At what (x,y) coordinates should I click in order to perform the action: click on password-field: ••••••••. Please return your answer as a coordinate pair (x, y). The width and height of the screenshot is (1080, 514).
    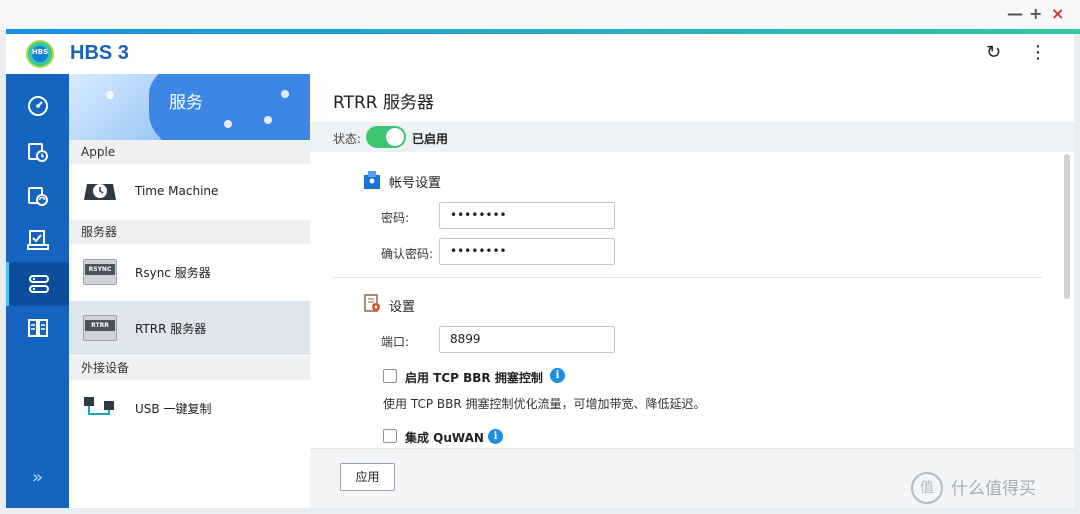
    Looking at the image, I should click on (527, 215).